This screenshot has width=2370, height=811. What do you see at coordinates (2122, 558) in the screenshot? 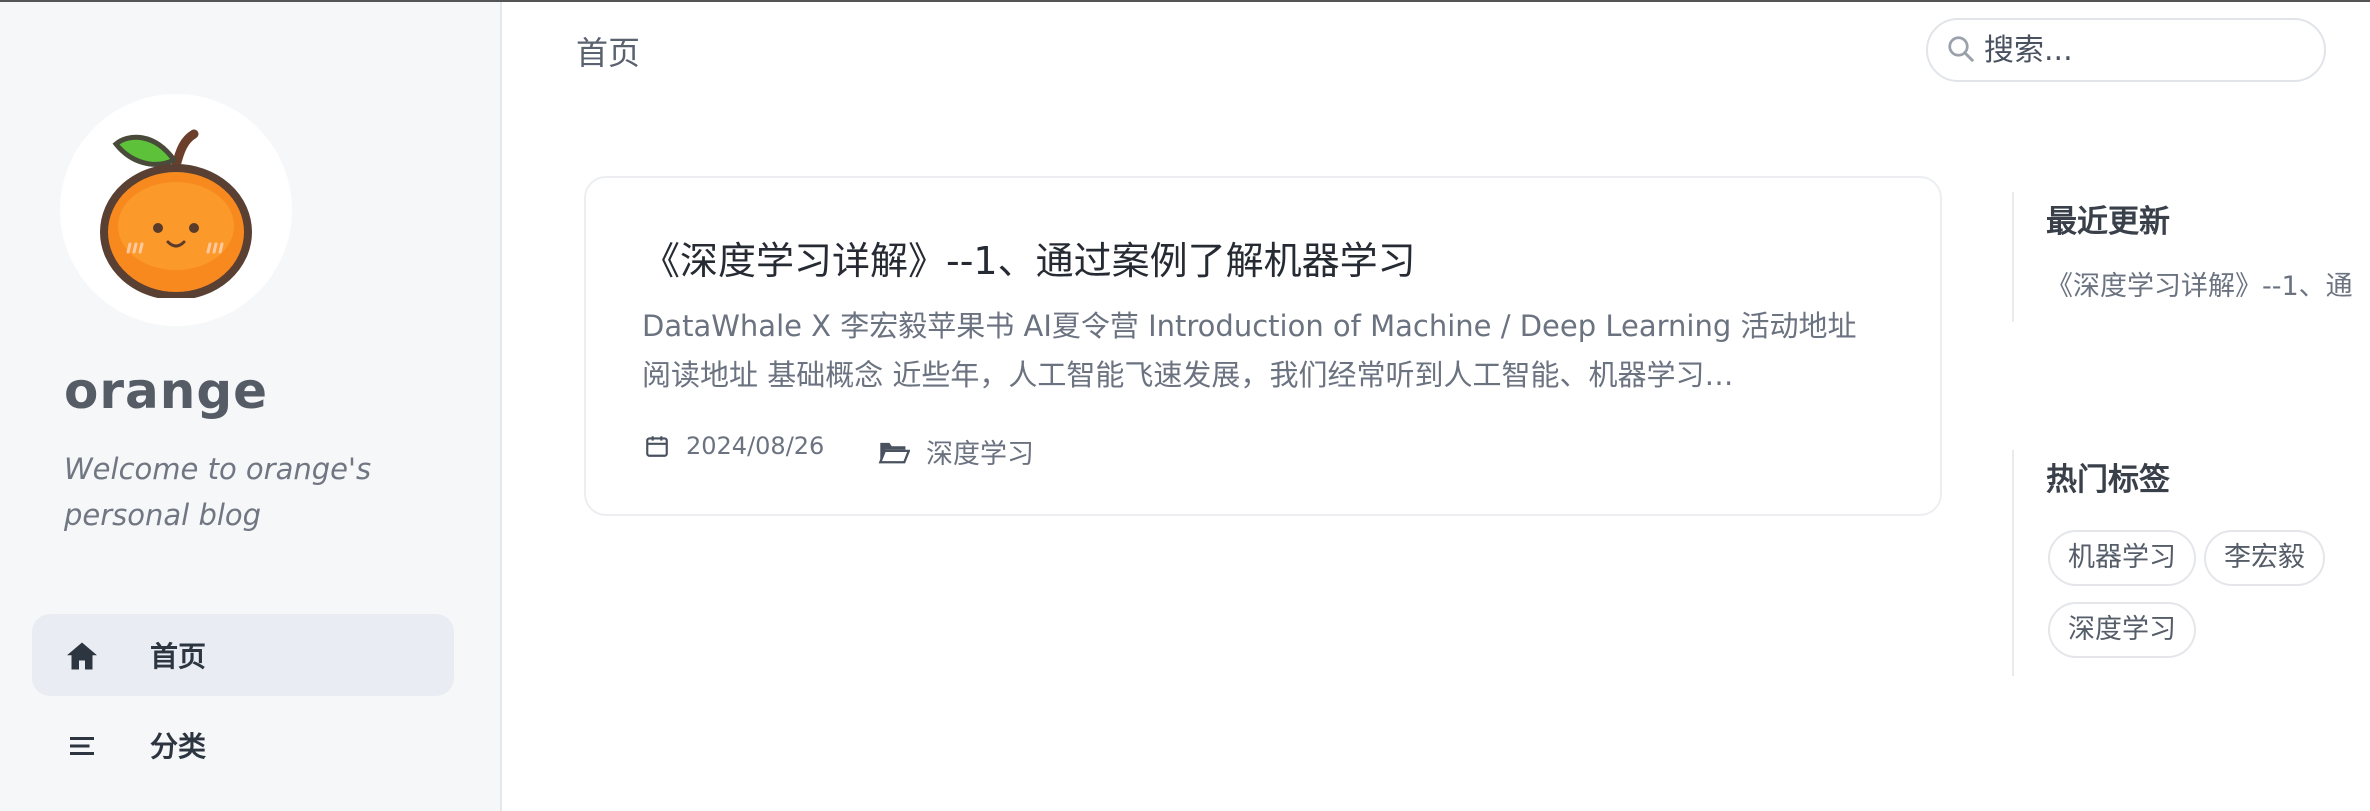
I see `tag-chip: 机器学习` at bounding box center [2122, 558].